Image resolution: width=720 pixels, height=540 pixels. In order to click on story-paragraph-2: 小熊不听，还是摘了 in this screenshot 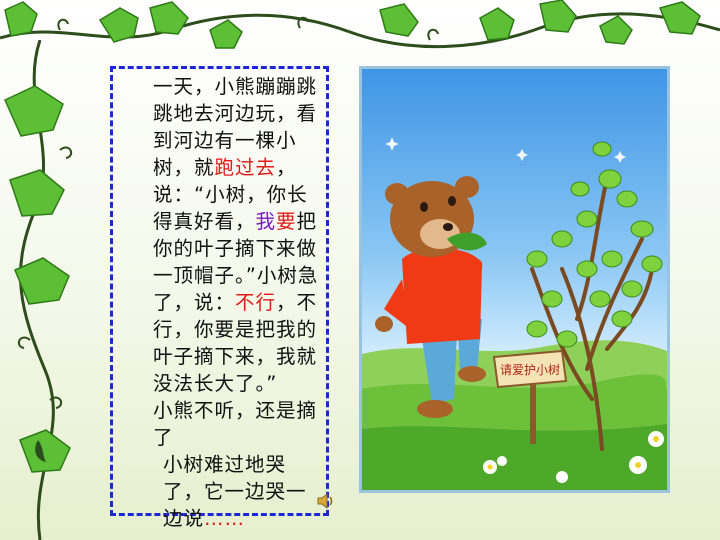, I will do `click(221, 424)`.